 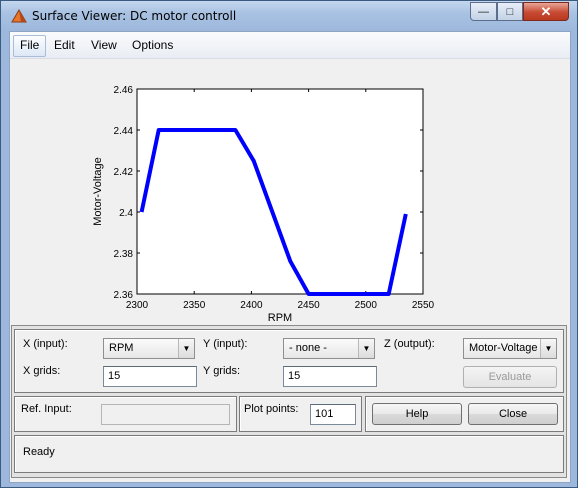 I want to click on y-input-value: - none -, so click(x=308, y=348).